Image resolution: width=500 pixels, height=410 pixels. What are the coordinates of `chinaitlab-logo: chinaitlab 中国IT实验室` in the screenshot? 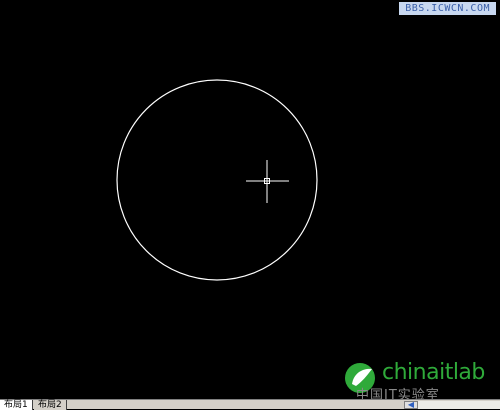 It's located at (421, 381).